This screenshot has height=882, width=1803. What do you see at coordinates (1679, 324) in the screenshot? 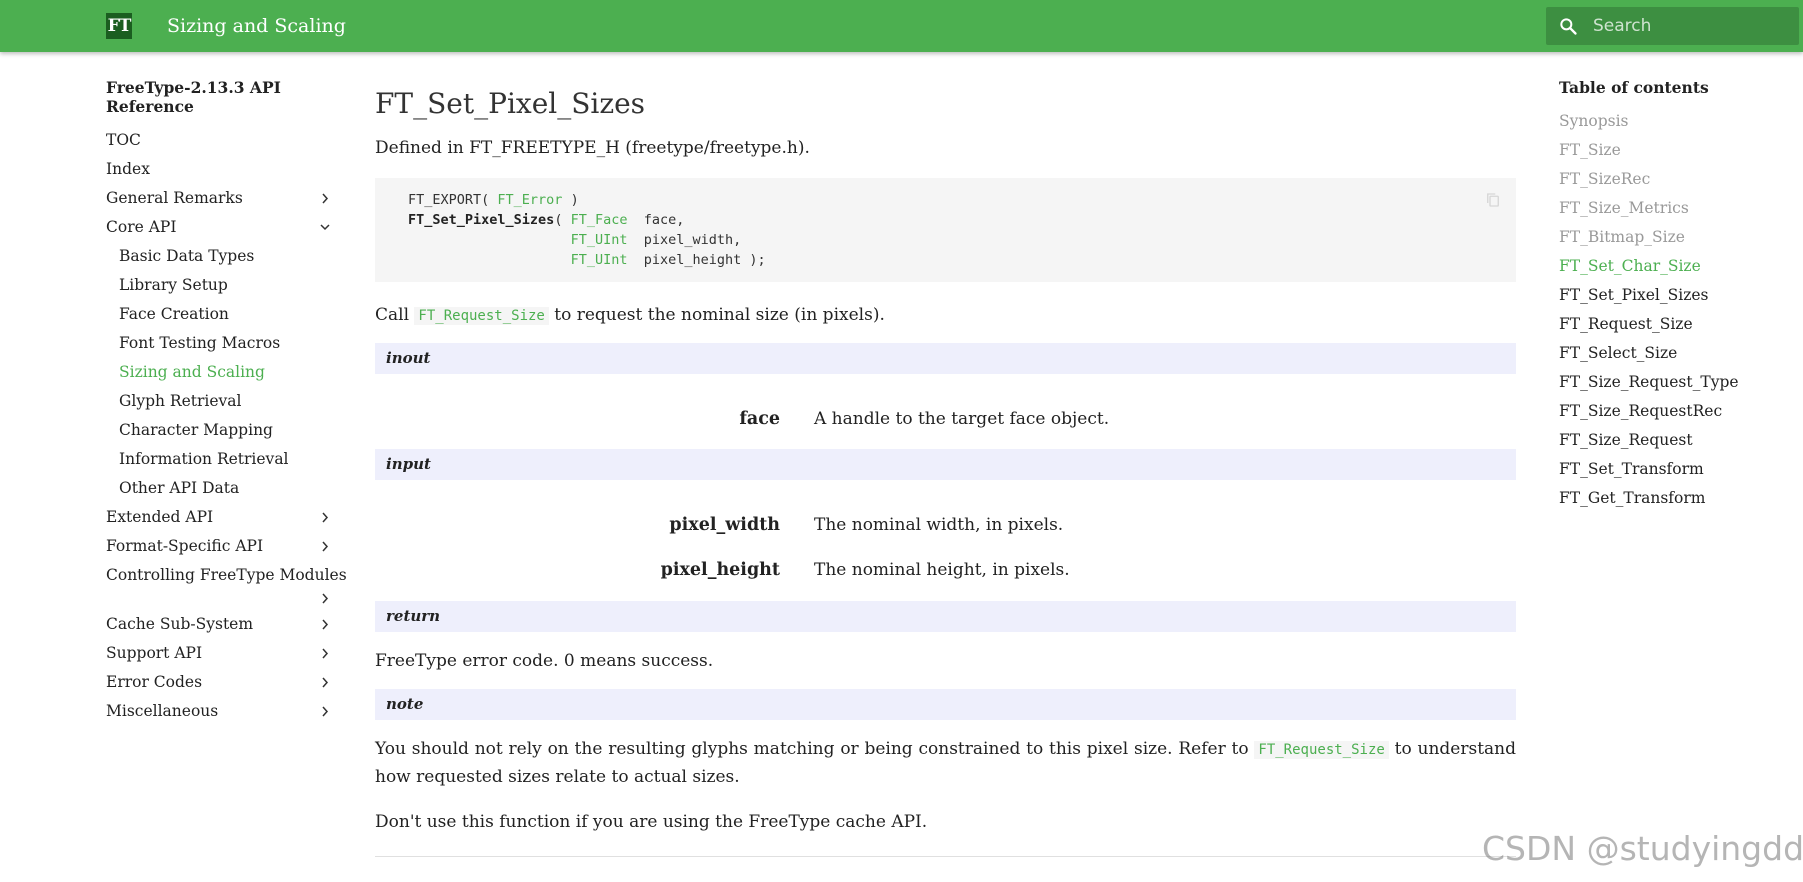
I see `toc-item-ft-request-size: FT_Request_Size` at bounding box center [1679, 324].